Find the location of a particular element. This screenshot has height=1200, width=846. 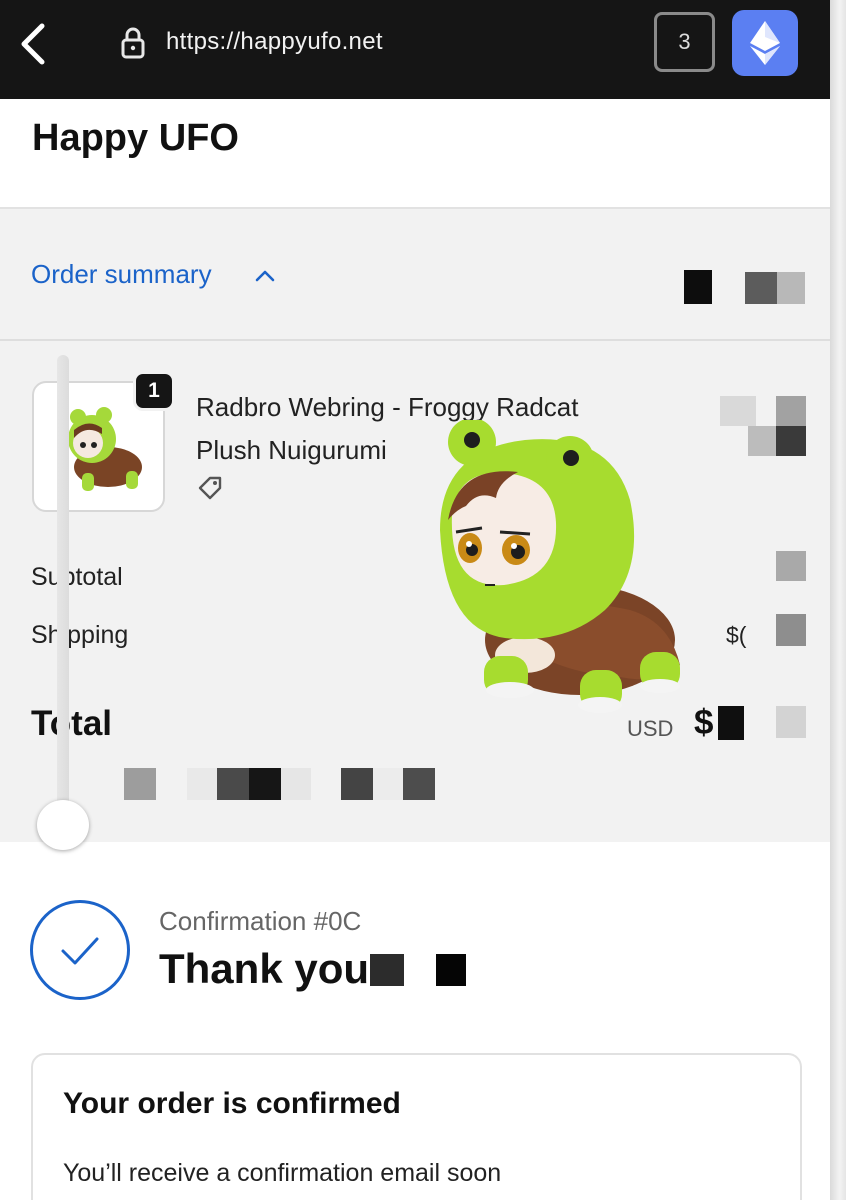

item-quantity-badge: 1 is located at coordinates (154, 391).